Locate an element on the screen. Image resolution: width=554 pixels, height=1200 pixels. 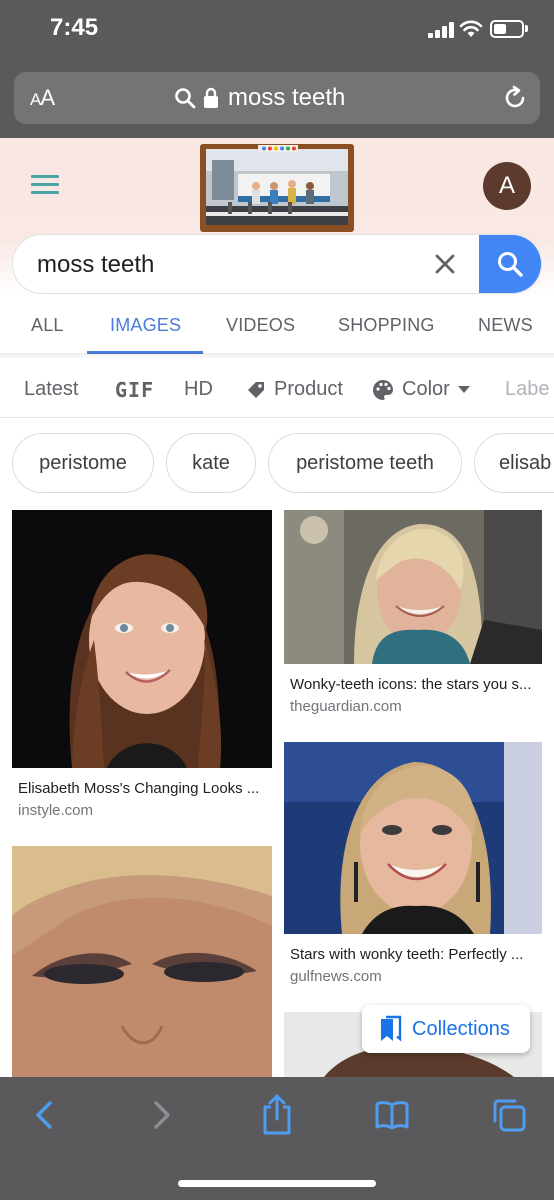
cellular-signal-icon is located at coordinates (441, 30).